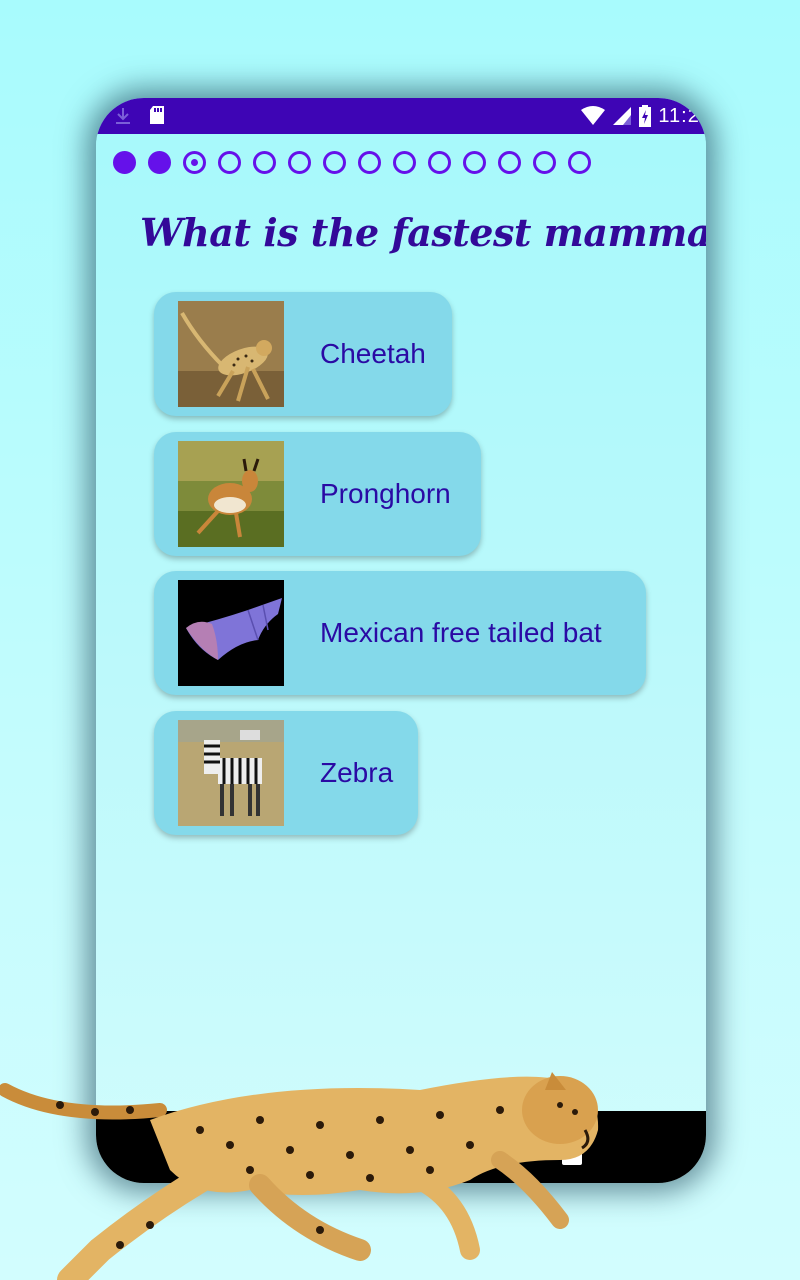  I want to click on cheetah-decoration, so click(299, 1176).